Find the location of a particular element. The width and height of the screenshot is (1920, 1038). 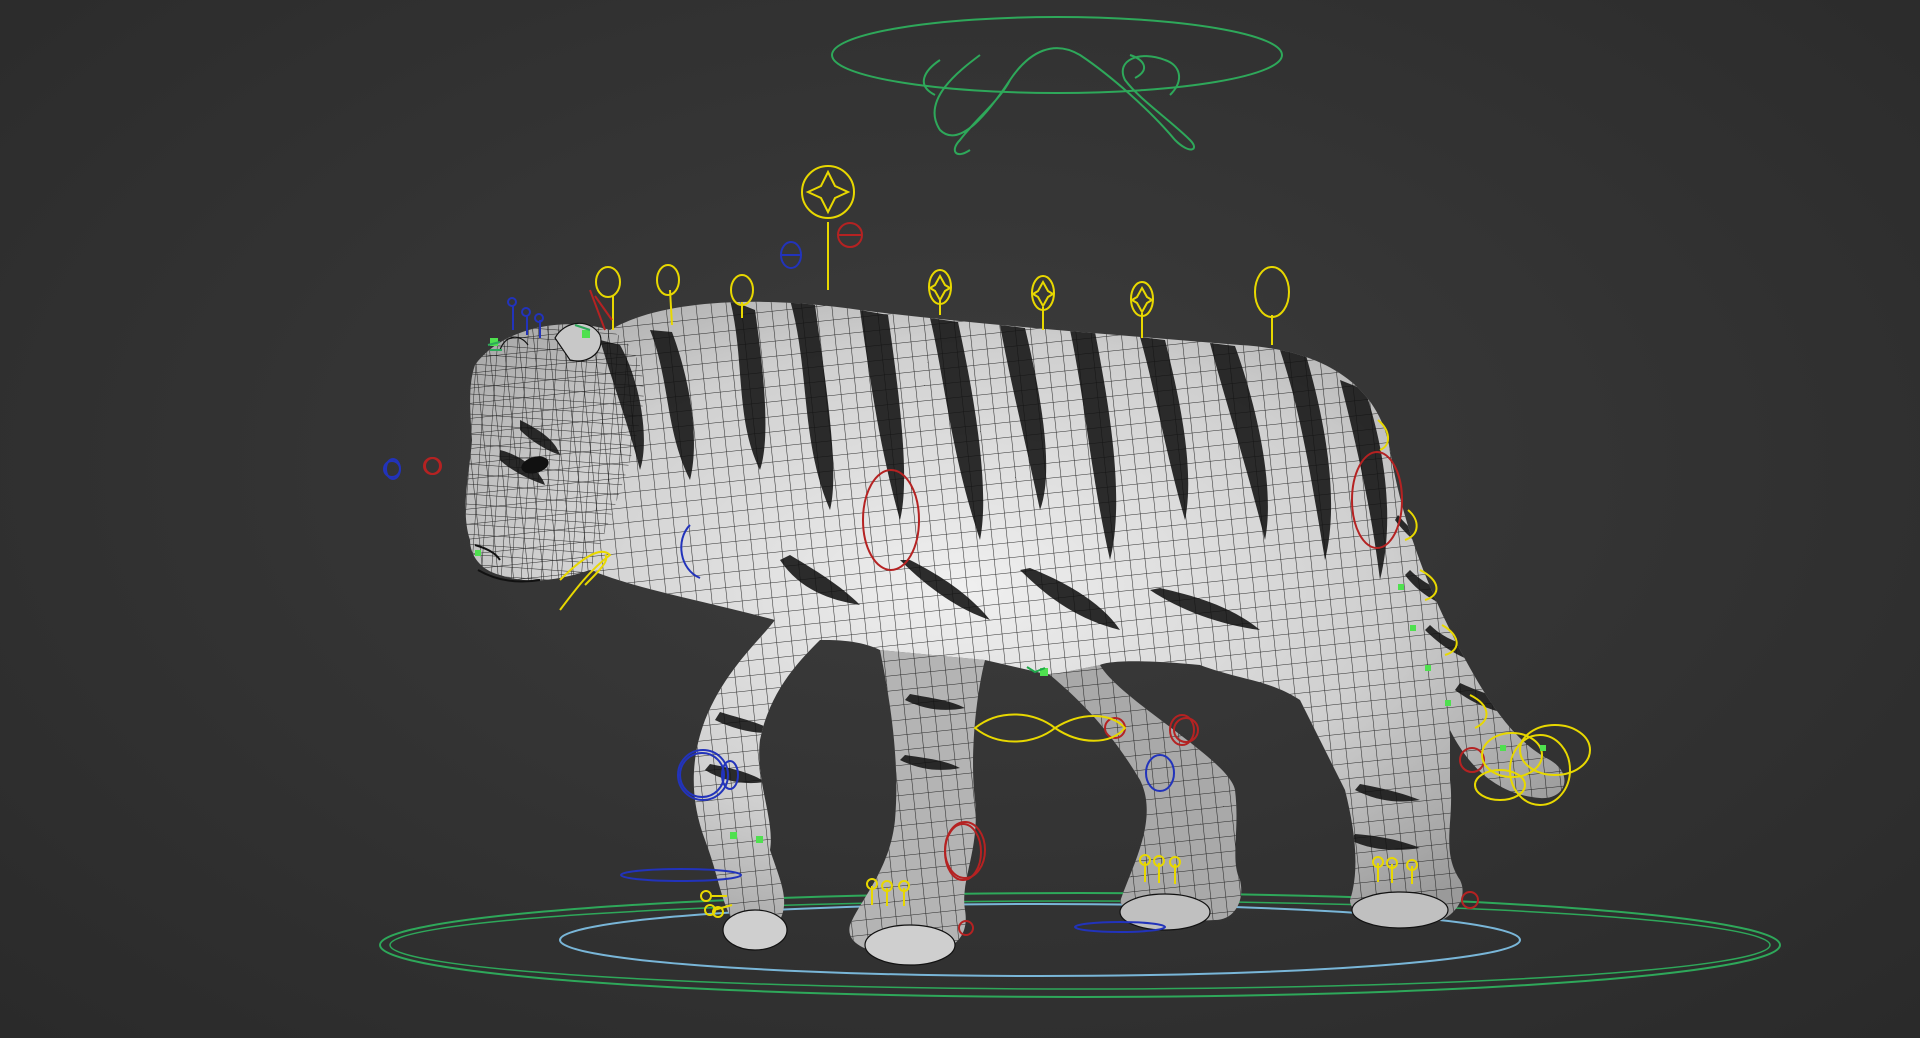

eye-aim-controls is located at coordinates (412, 467).